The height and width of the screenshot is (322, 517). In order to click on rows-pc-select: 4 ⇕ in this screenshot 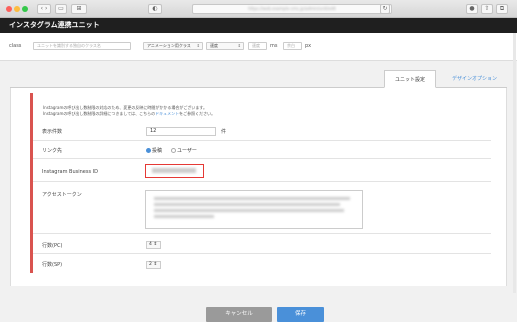, I will do `click(153, 245)`.